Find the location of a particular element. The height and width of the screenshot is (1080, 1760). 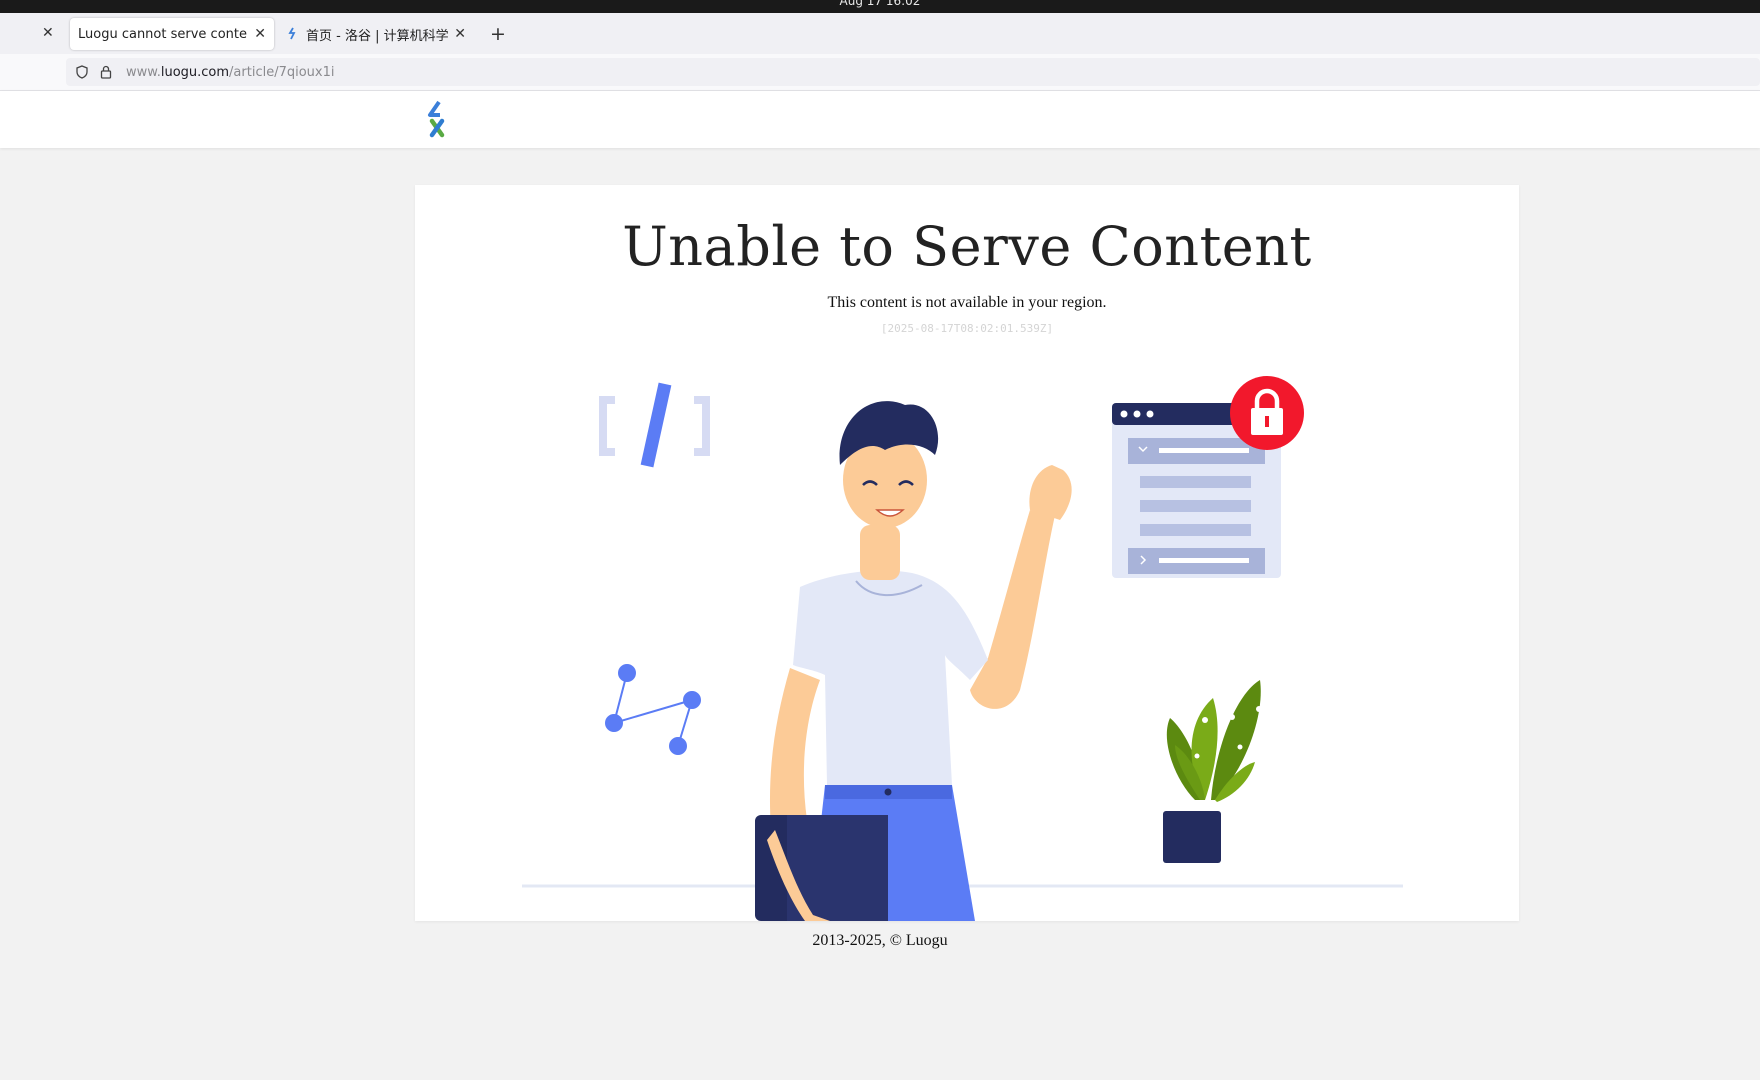

page-title: Unable to Serve Content is located at coordinates (967, 246).